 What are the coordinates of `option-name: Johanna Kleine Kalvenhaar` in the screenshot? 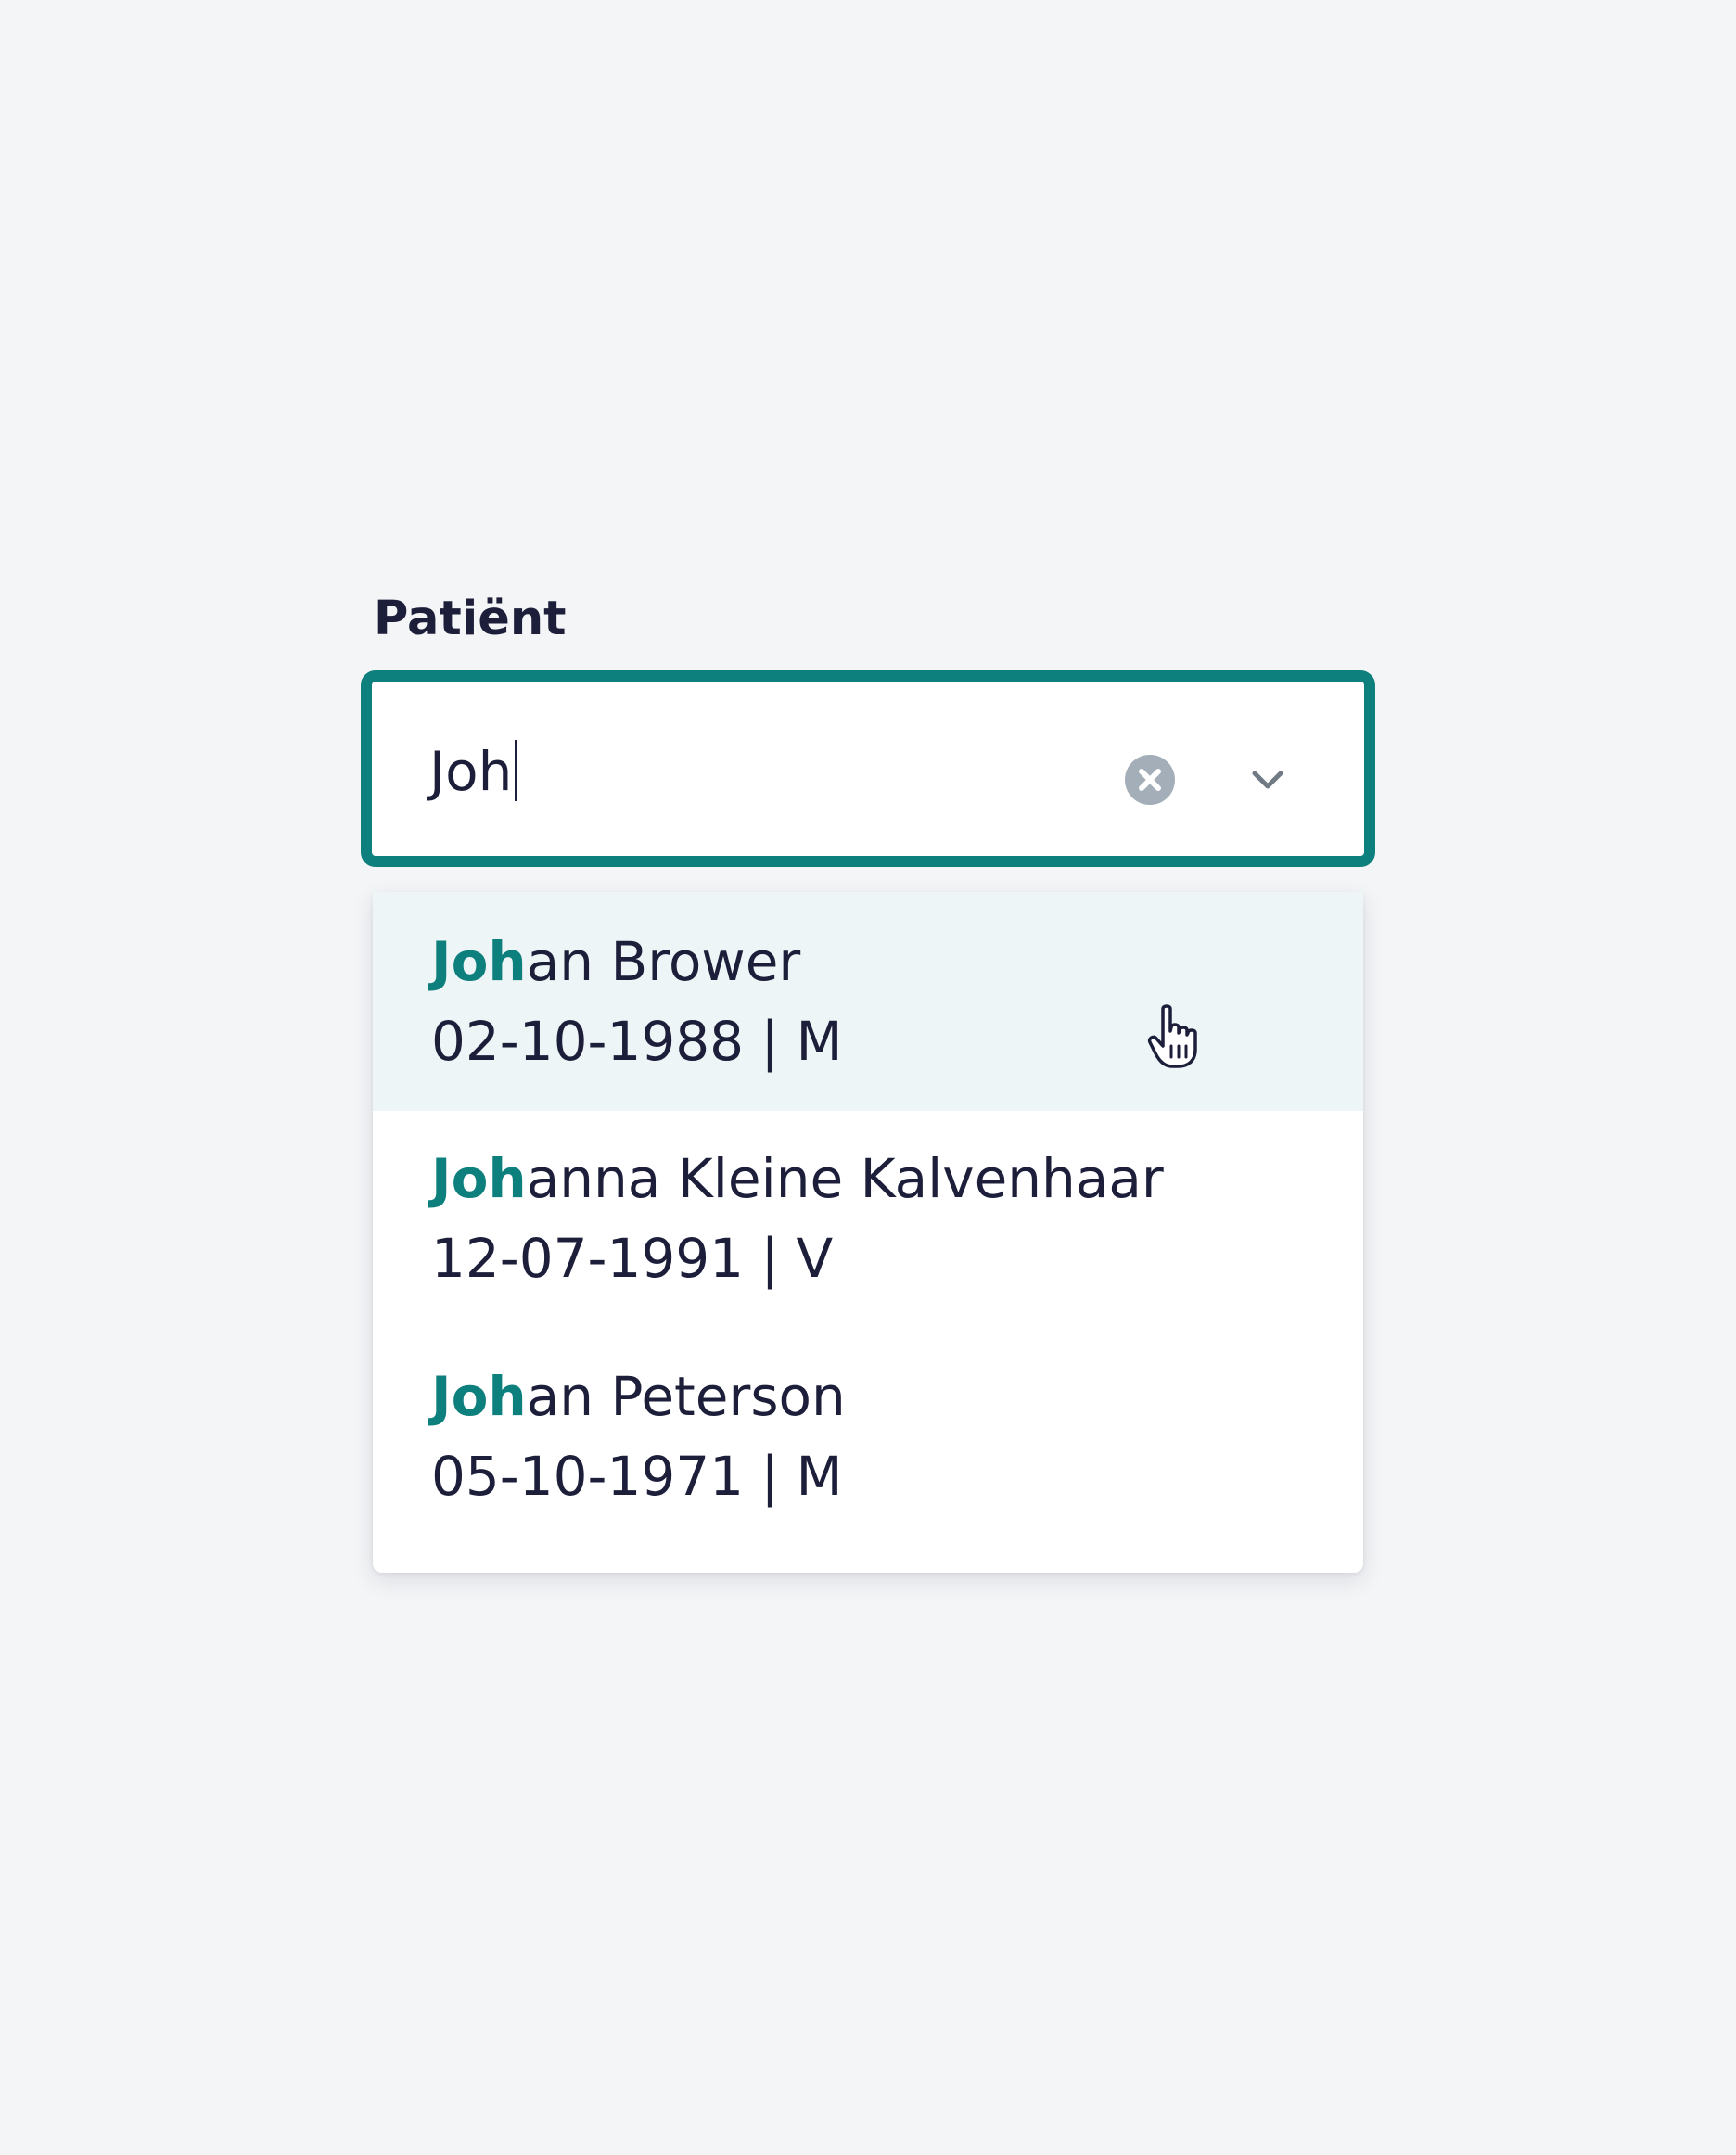 It's located at (797, 1178).